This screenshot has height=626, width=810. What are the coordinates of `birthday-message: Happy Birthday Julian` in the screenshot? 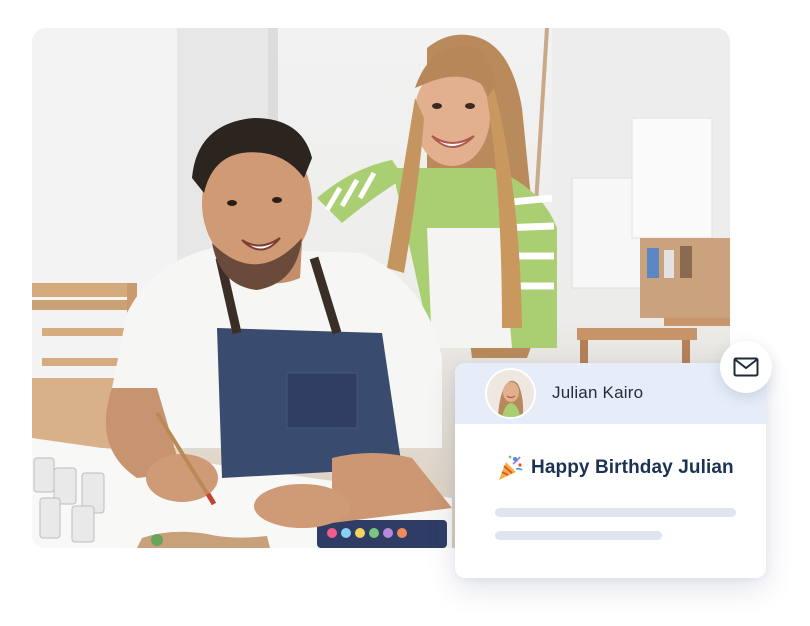 It's located at (614, 468).